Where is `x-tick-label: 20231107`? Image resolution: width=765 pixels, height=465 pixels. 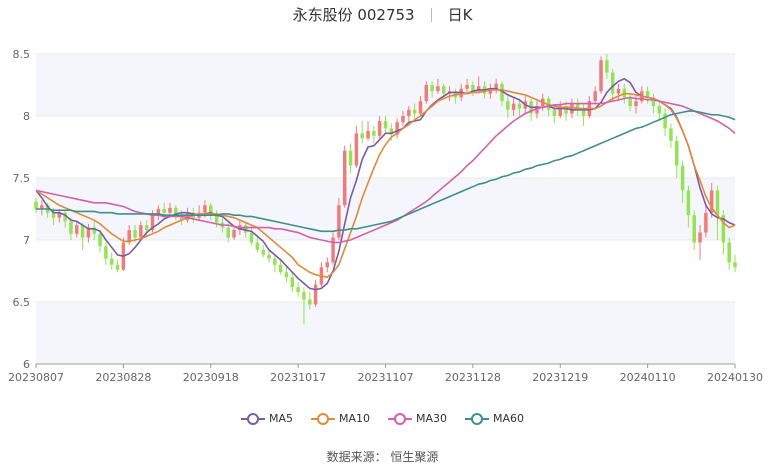 x-tick-label: 20231107 is located at coordinates (386, 377).